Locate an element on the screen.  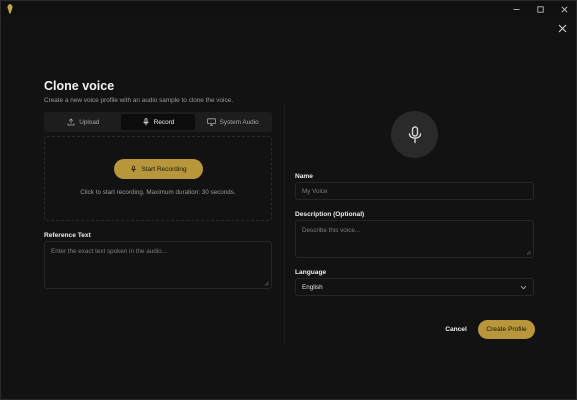
tab-record: Record is located at coordinates (158, 122).